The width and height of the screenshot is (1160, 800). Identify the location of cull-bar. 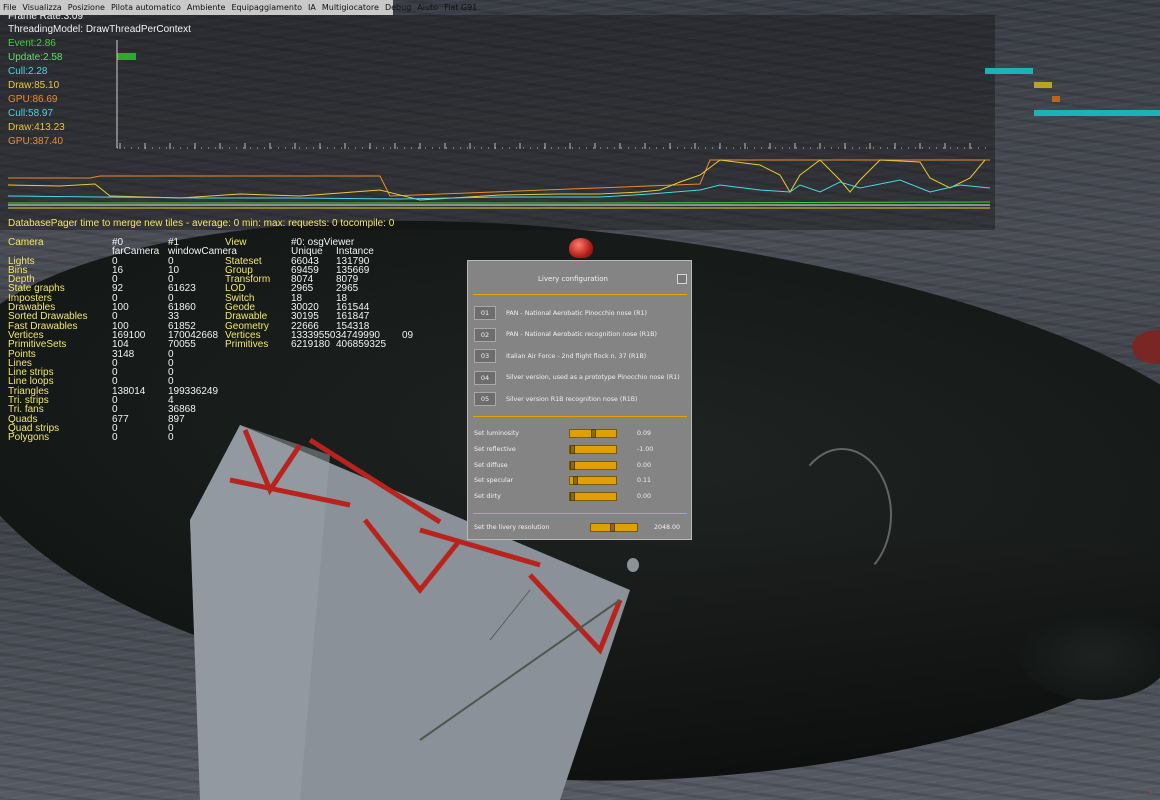
(1009, 71).